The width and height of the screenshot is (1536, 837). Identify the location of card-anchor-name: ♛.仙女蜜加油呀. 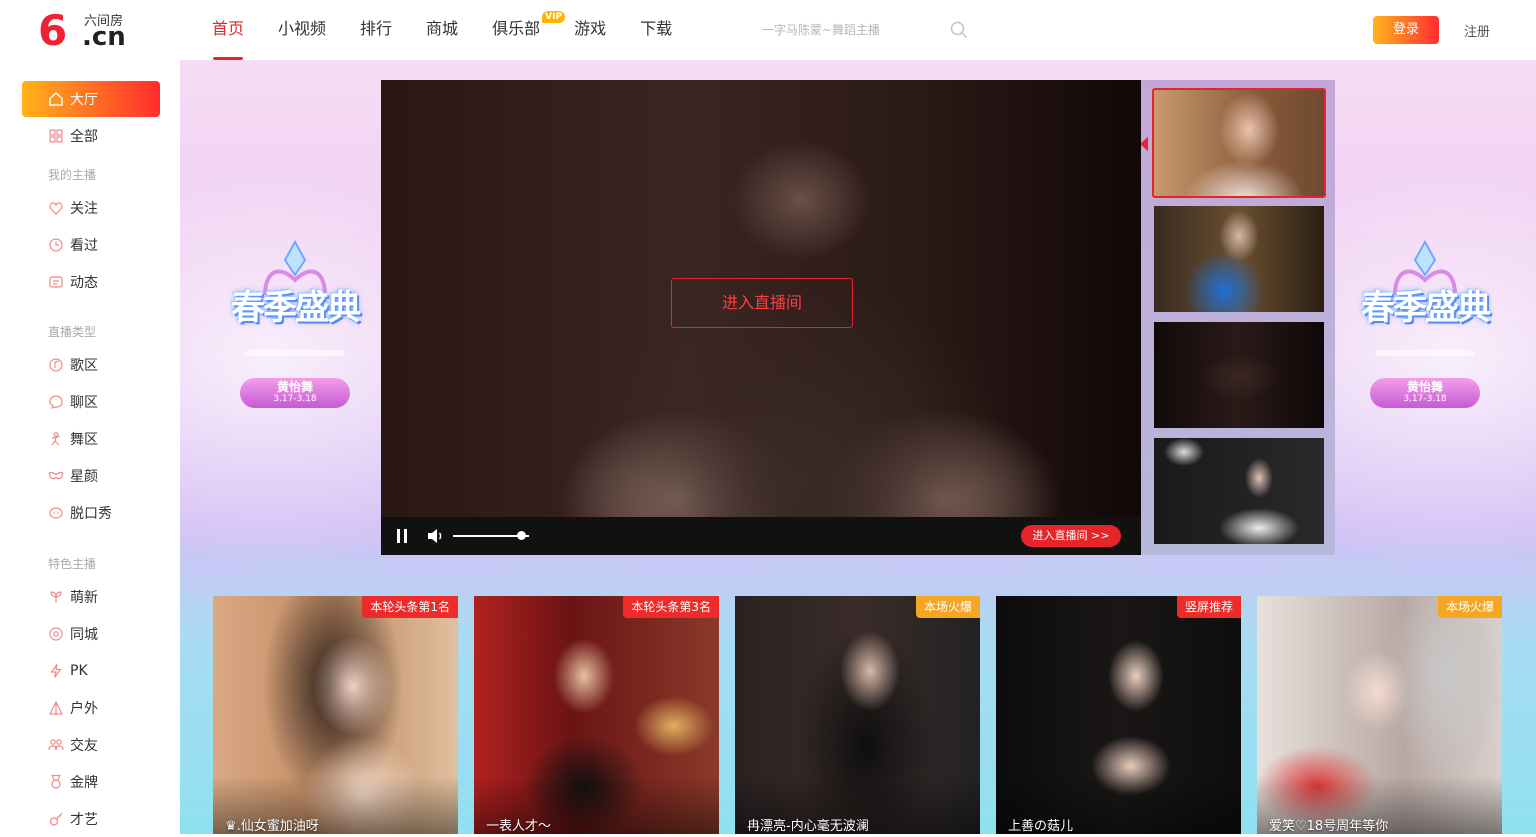
(272, 826).